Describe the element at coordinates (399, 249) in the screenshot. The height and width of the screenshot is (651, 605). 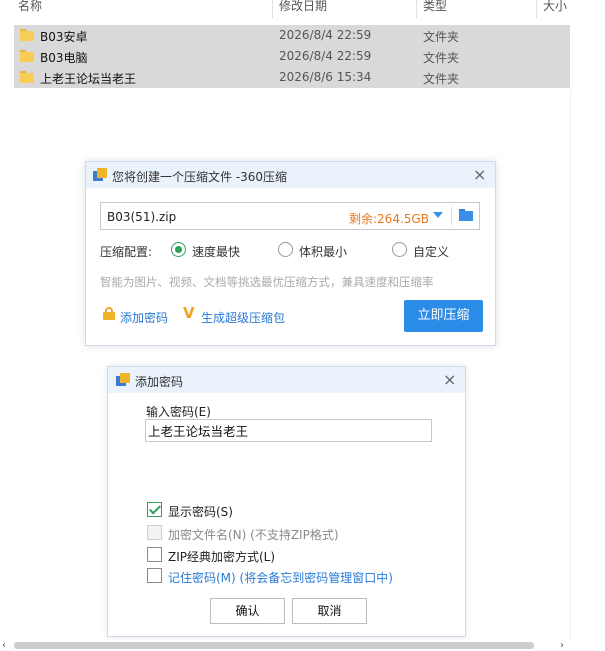
I see `radio-custom` at that location.